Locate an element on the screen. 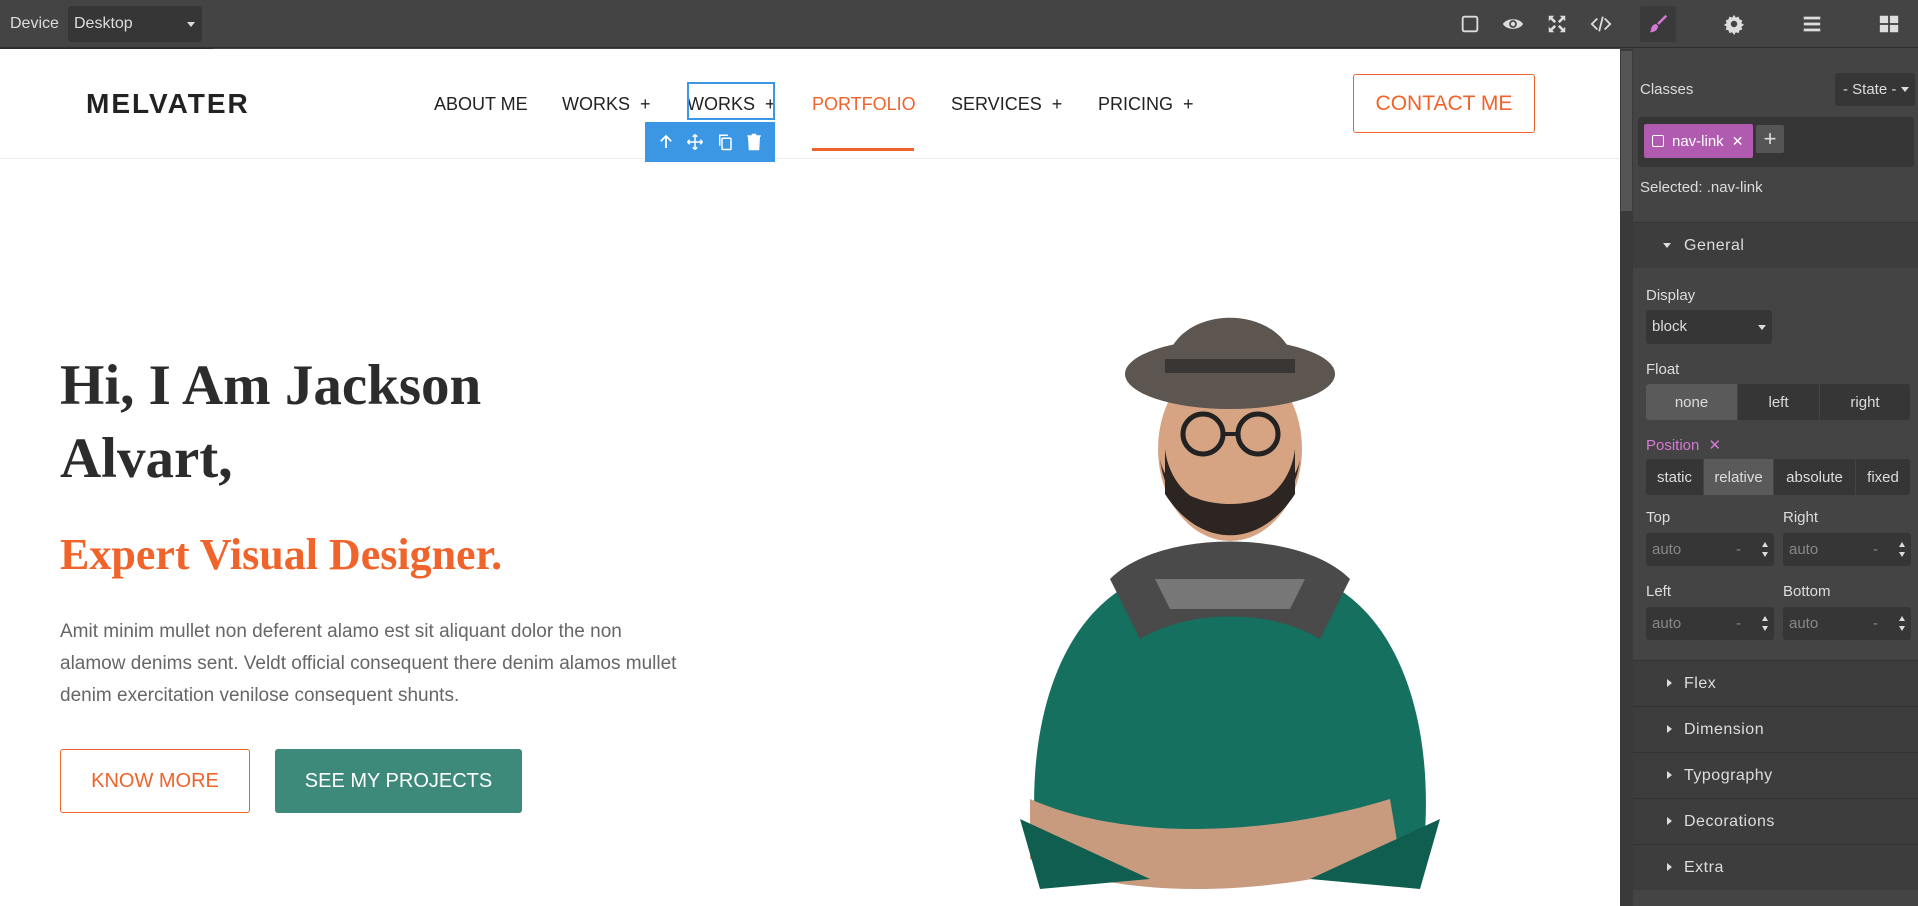  section-decorations-label: Decorations is located at coordinates (1729, 821).